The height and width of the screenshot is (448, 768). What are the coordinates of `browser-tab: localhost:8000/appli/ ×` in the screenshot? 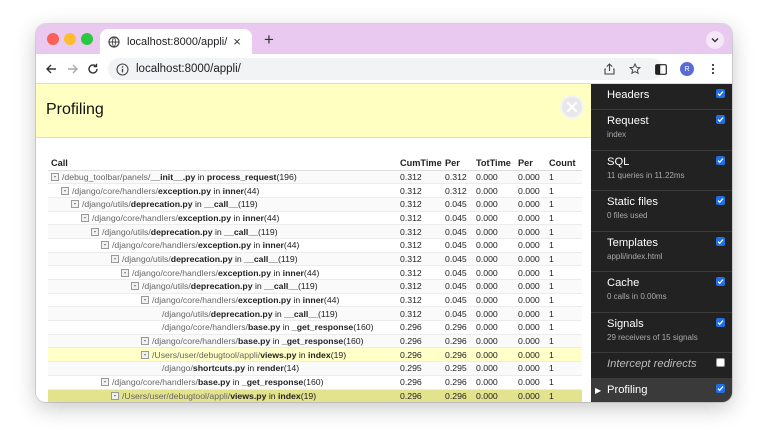 It's located at (176, 41).